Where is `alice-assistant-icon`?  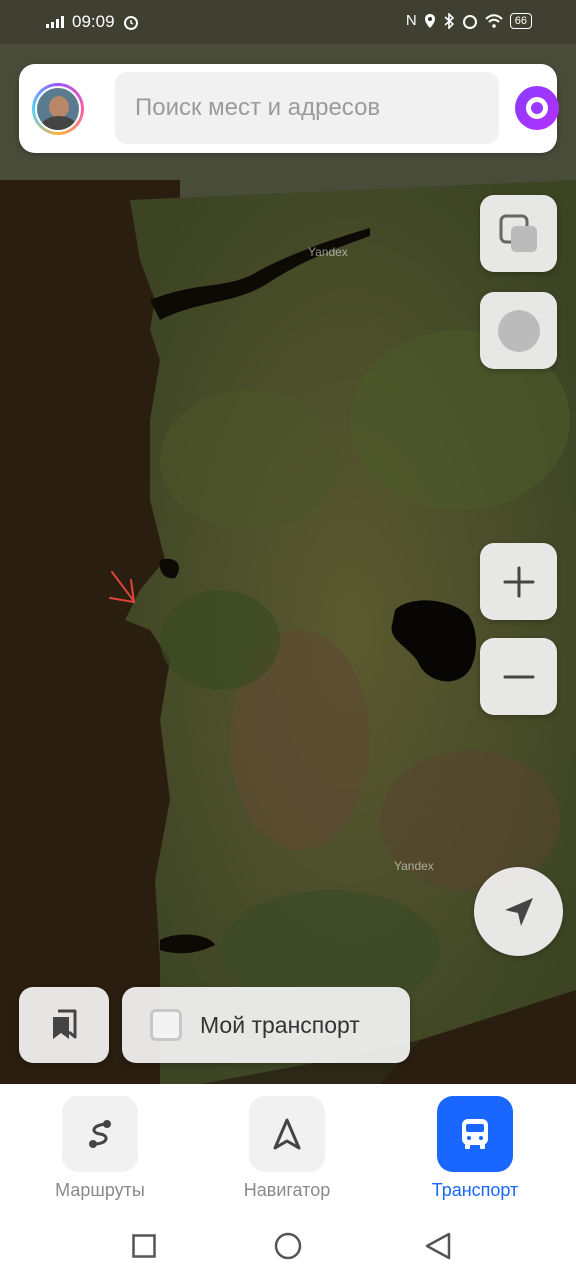 alice-assistant-icon is located at coordinates (537, 108).